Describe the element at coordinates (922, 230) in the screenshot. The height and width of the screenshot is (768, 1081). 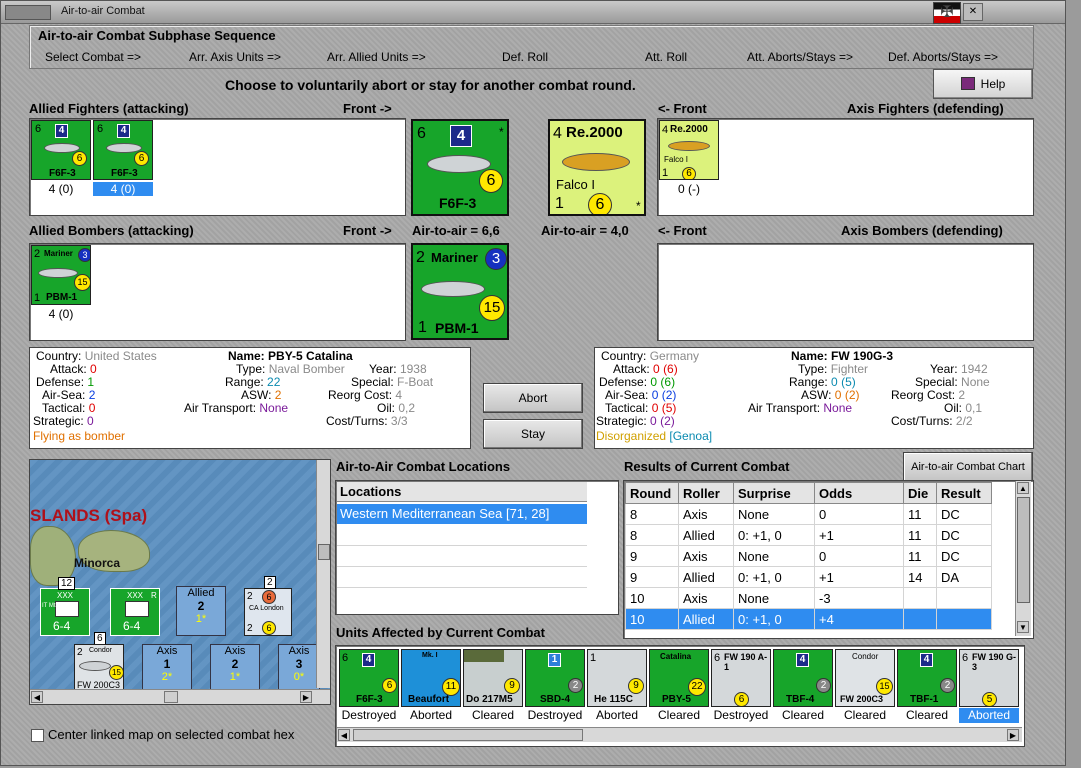
I see `axis-bombers-label: Axis Bombers (defending)` at that location.